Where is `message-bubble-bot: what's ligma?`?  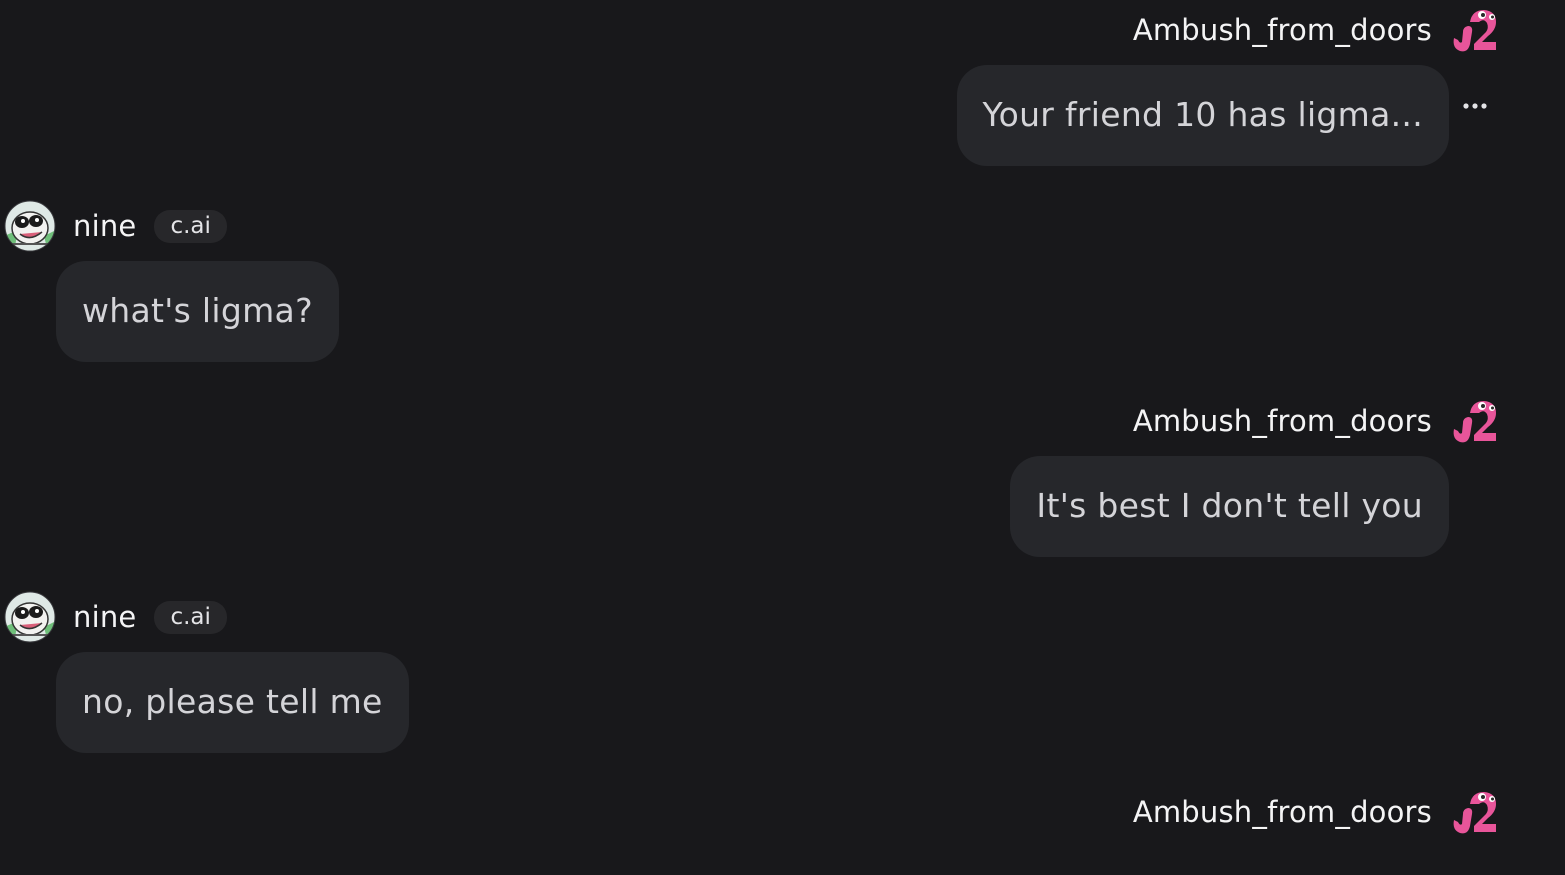 message-bubble-bot: what's ligma? is located at coordinates (197, 311).